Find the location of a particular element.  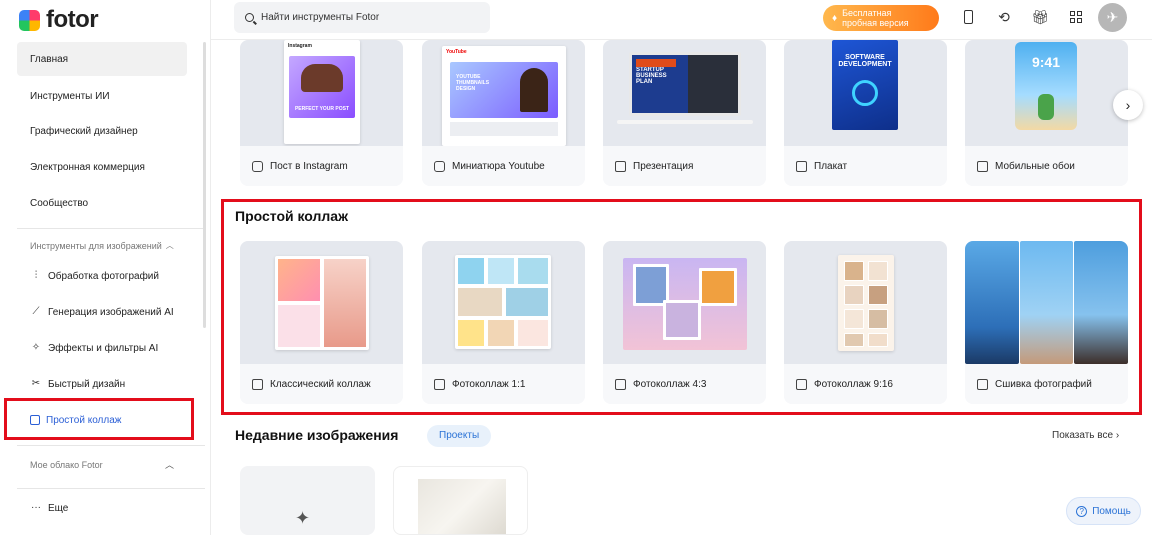

sidebar-item-label: Графический дизайнер is located at coordinates (84, 131).